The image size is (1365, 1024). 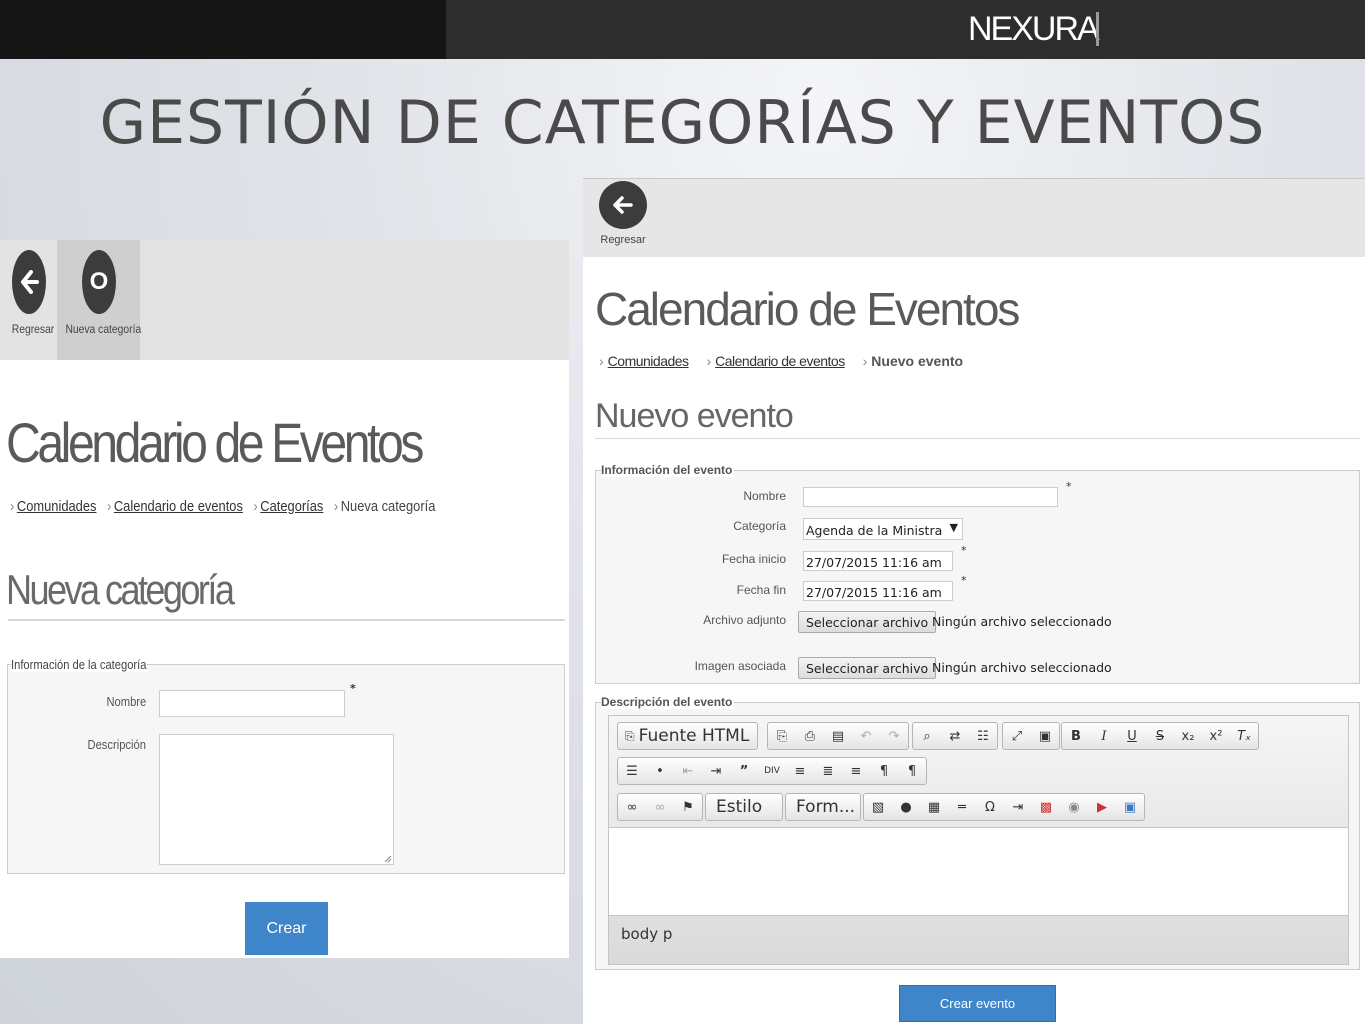 What do you see at coordinates (930, 497) in the screenshot?
I see `event-name-input` at bounding box center [930, 497].